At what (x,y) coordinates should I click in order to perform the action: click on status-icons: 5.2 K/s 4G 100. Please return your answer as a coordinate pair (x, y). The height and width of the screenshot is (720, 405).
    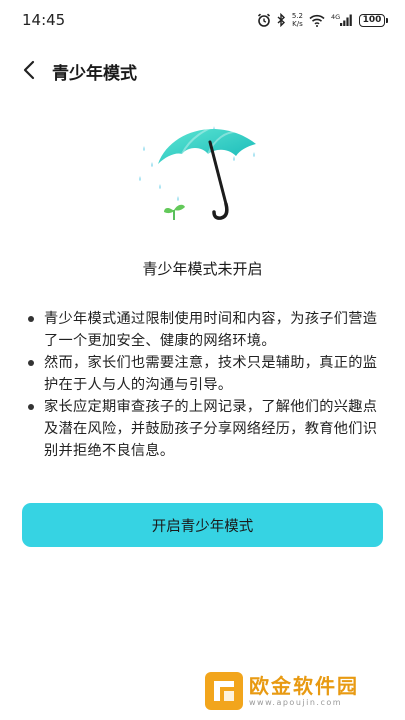
    Looking at the image, I should click on (322, 20).